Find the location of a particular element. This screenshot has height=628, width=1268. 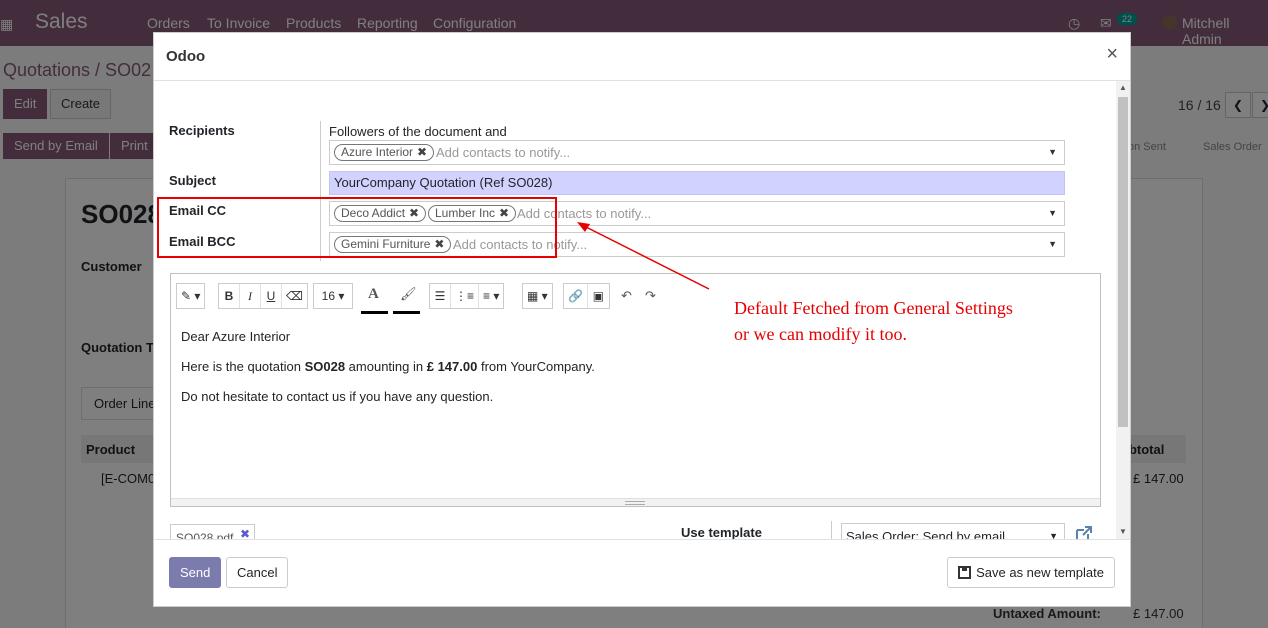

paragraph-align-icon: ≡ ▾ is located at coordinates (491, 296).